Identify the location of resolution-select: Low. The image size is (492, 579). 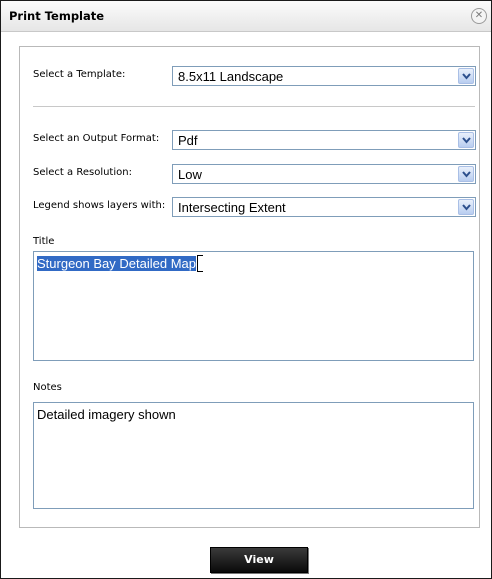
(324, 174).